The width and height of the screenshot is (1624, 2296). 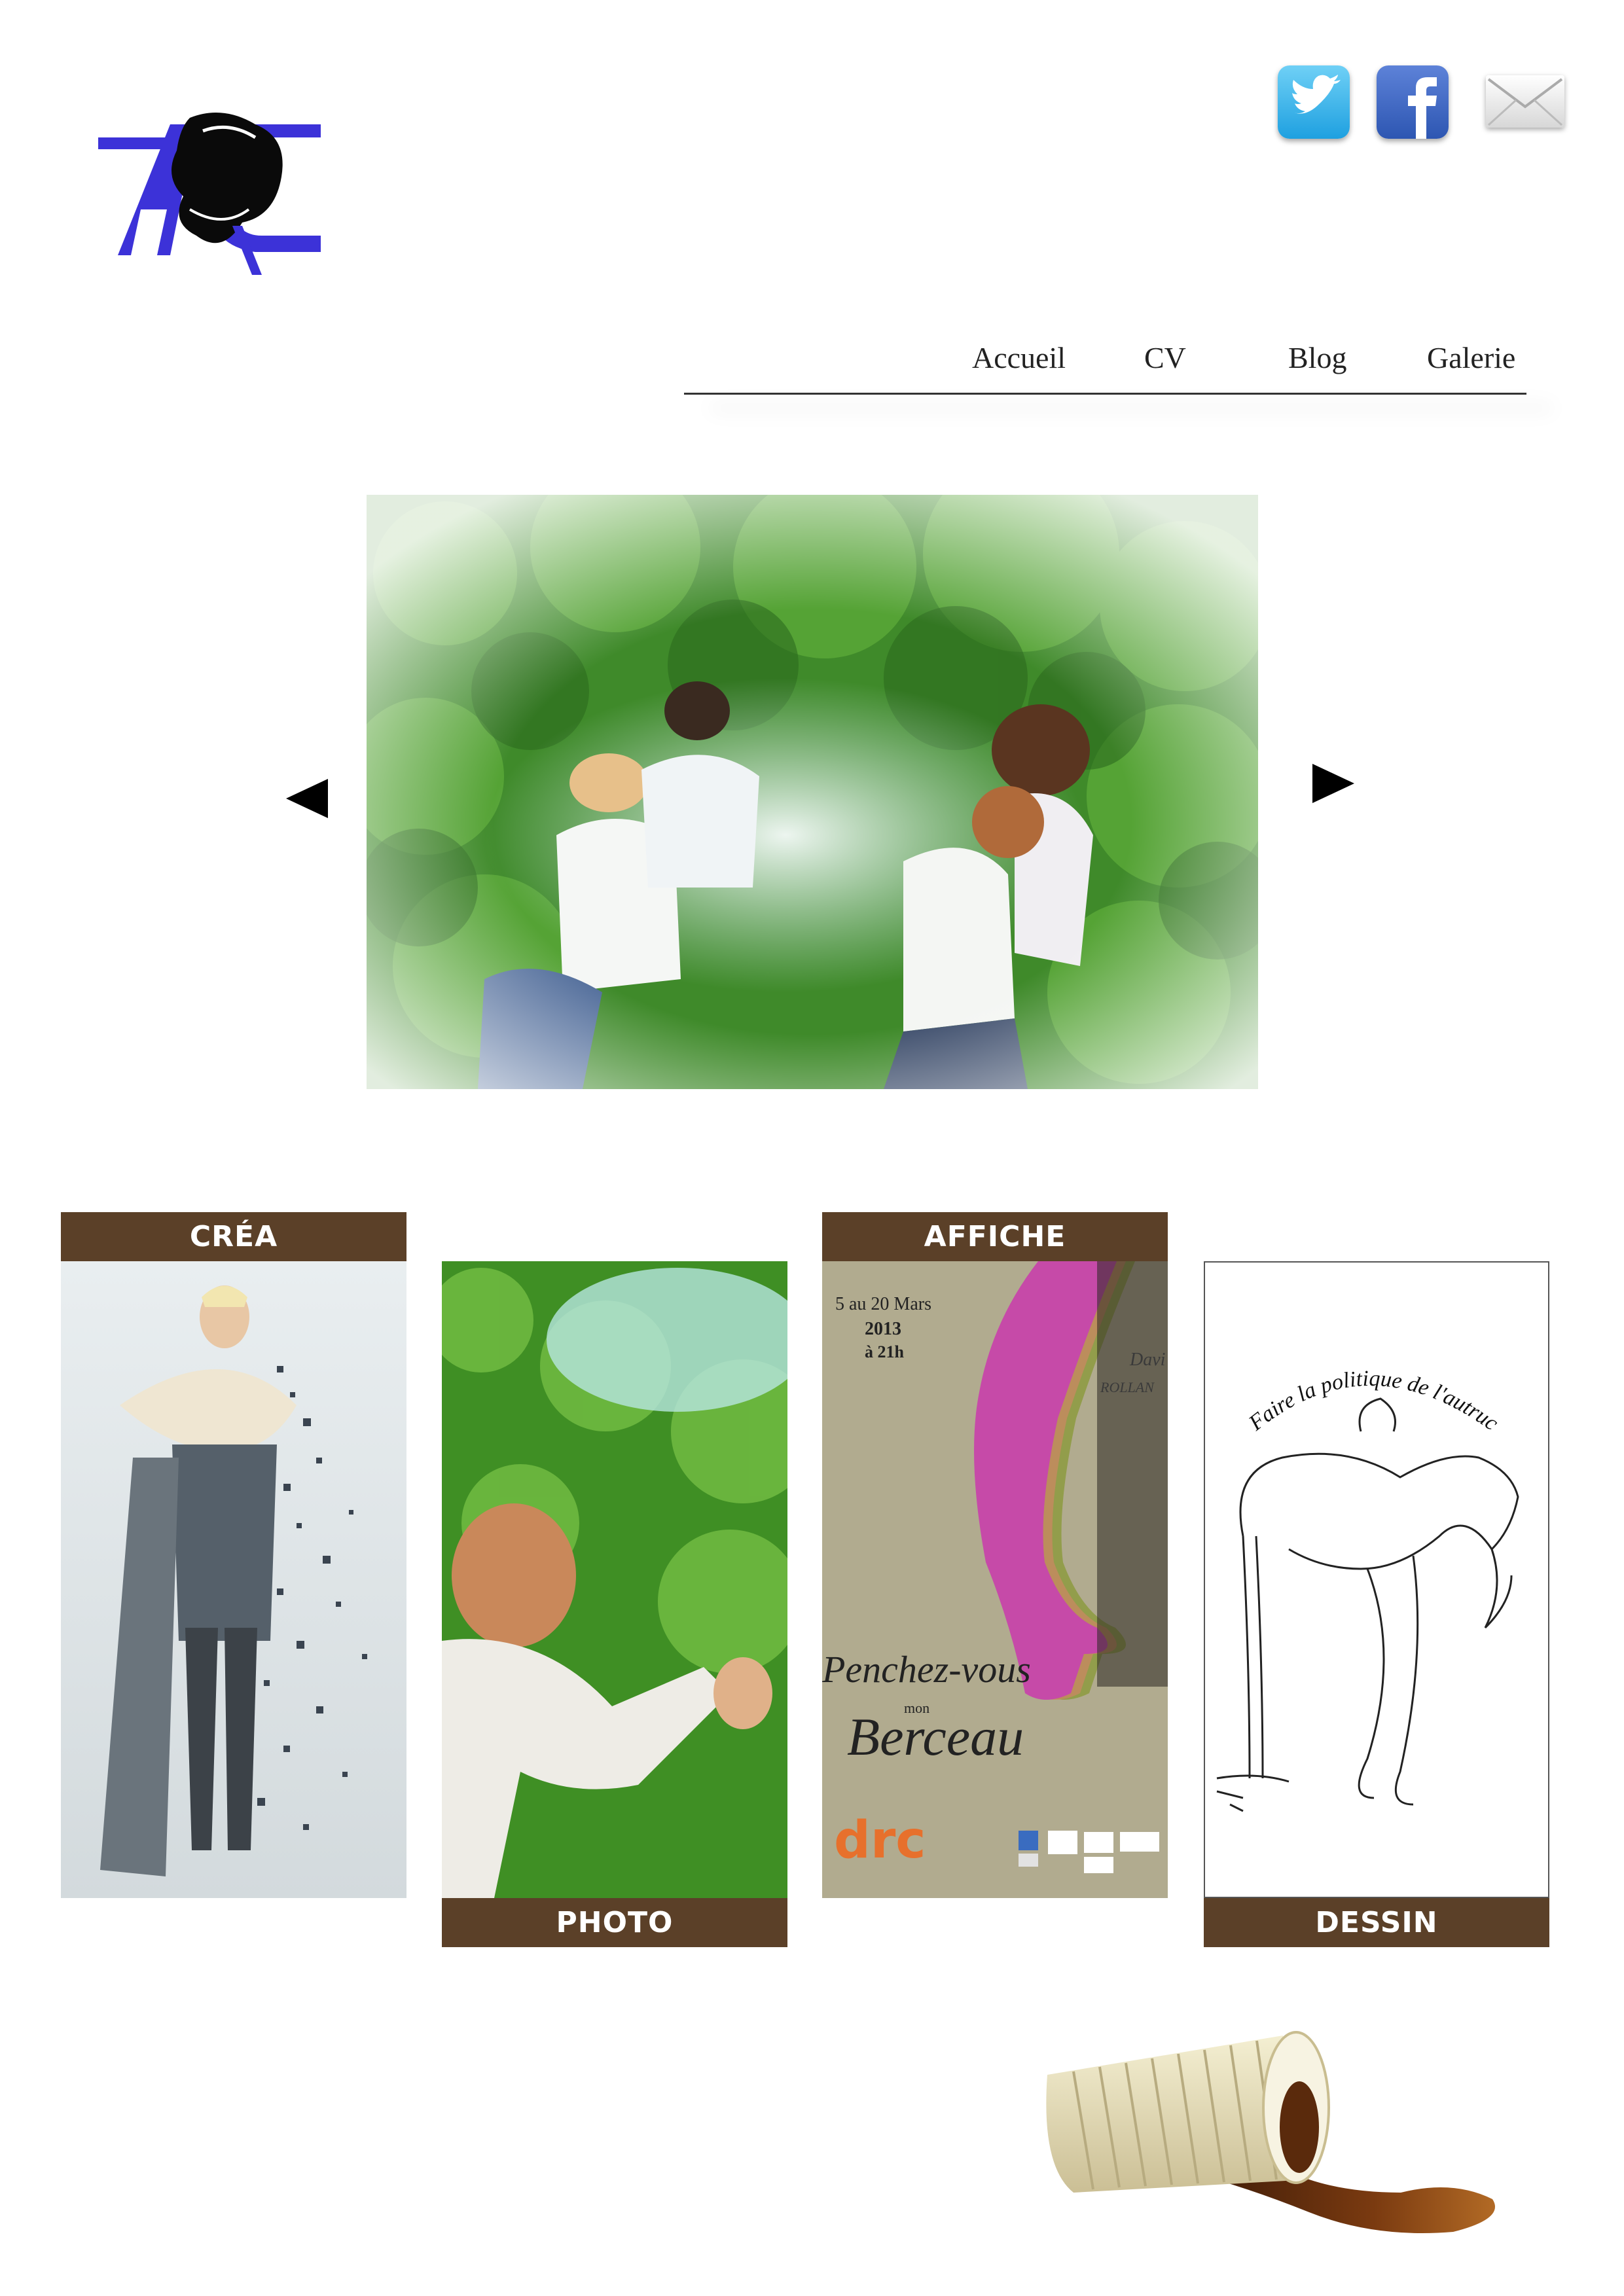 I want to click on hero-slide-image, so click(x=813, y=792).